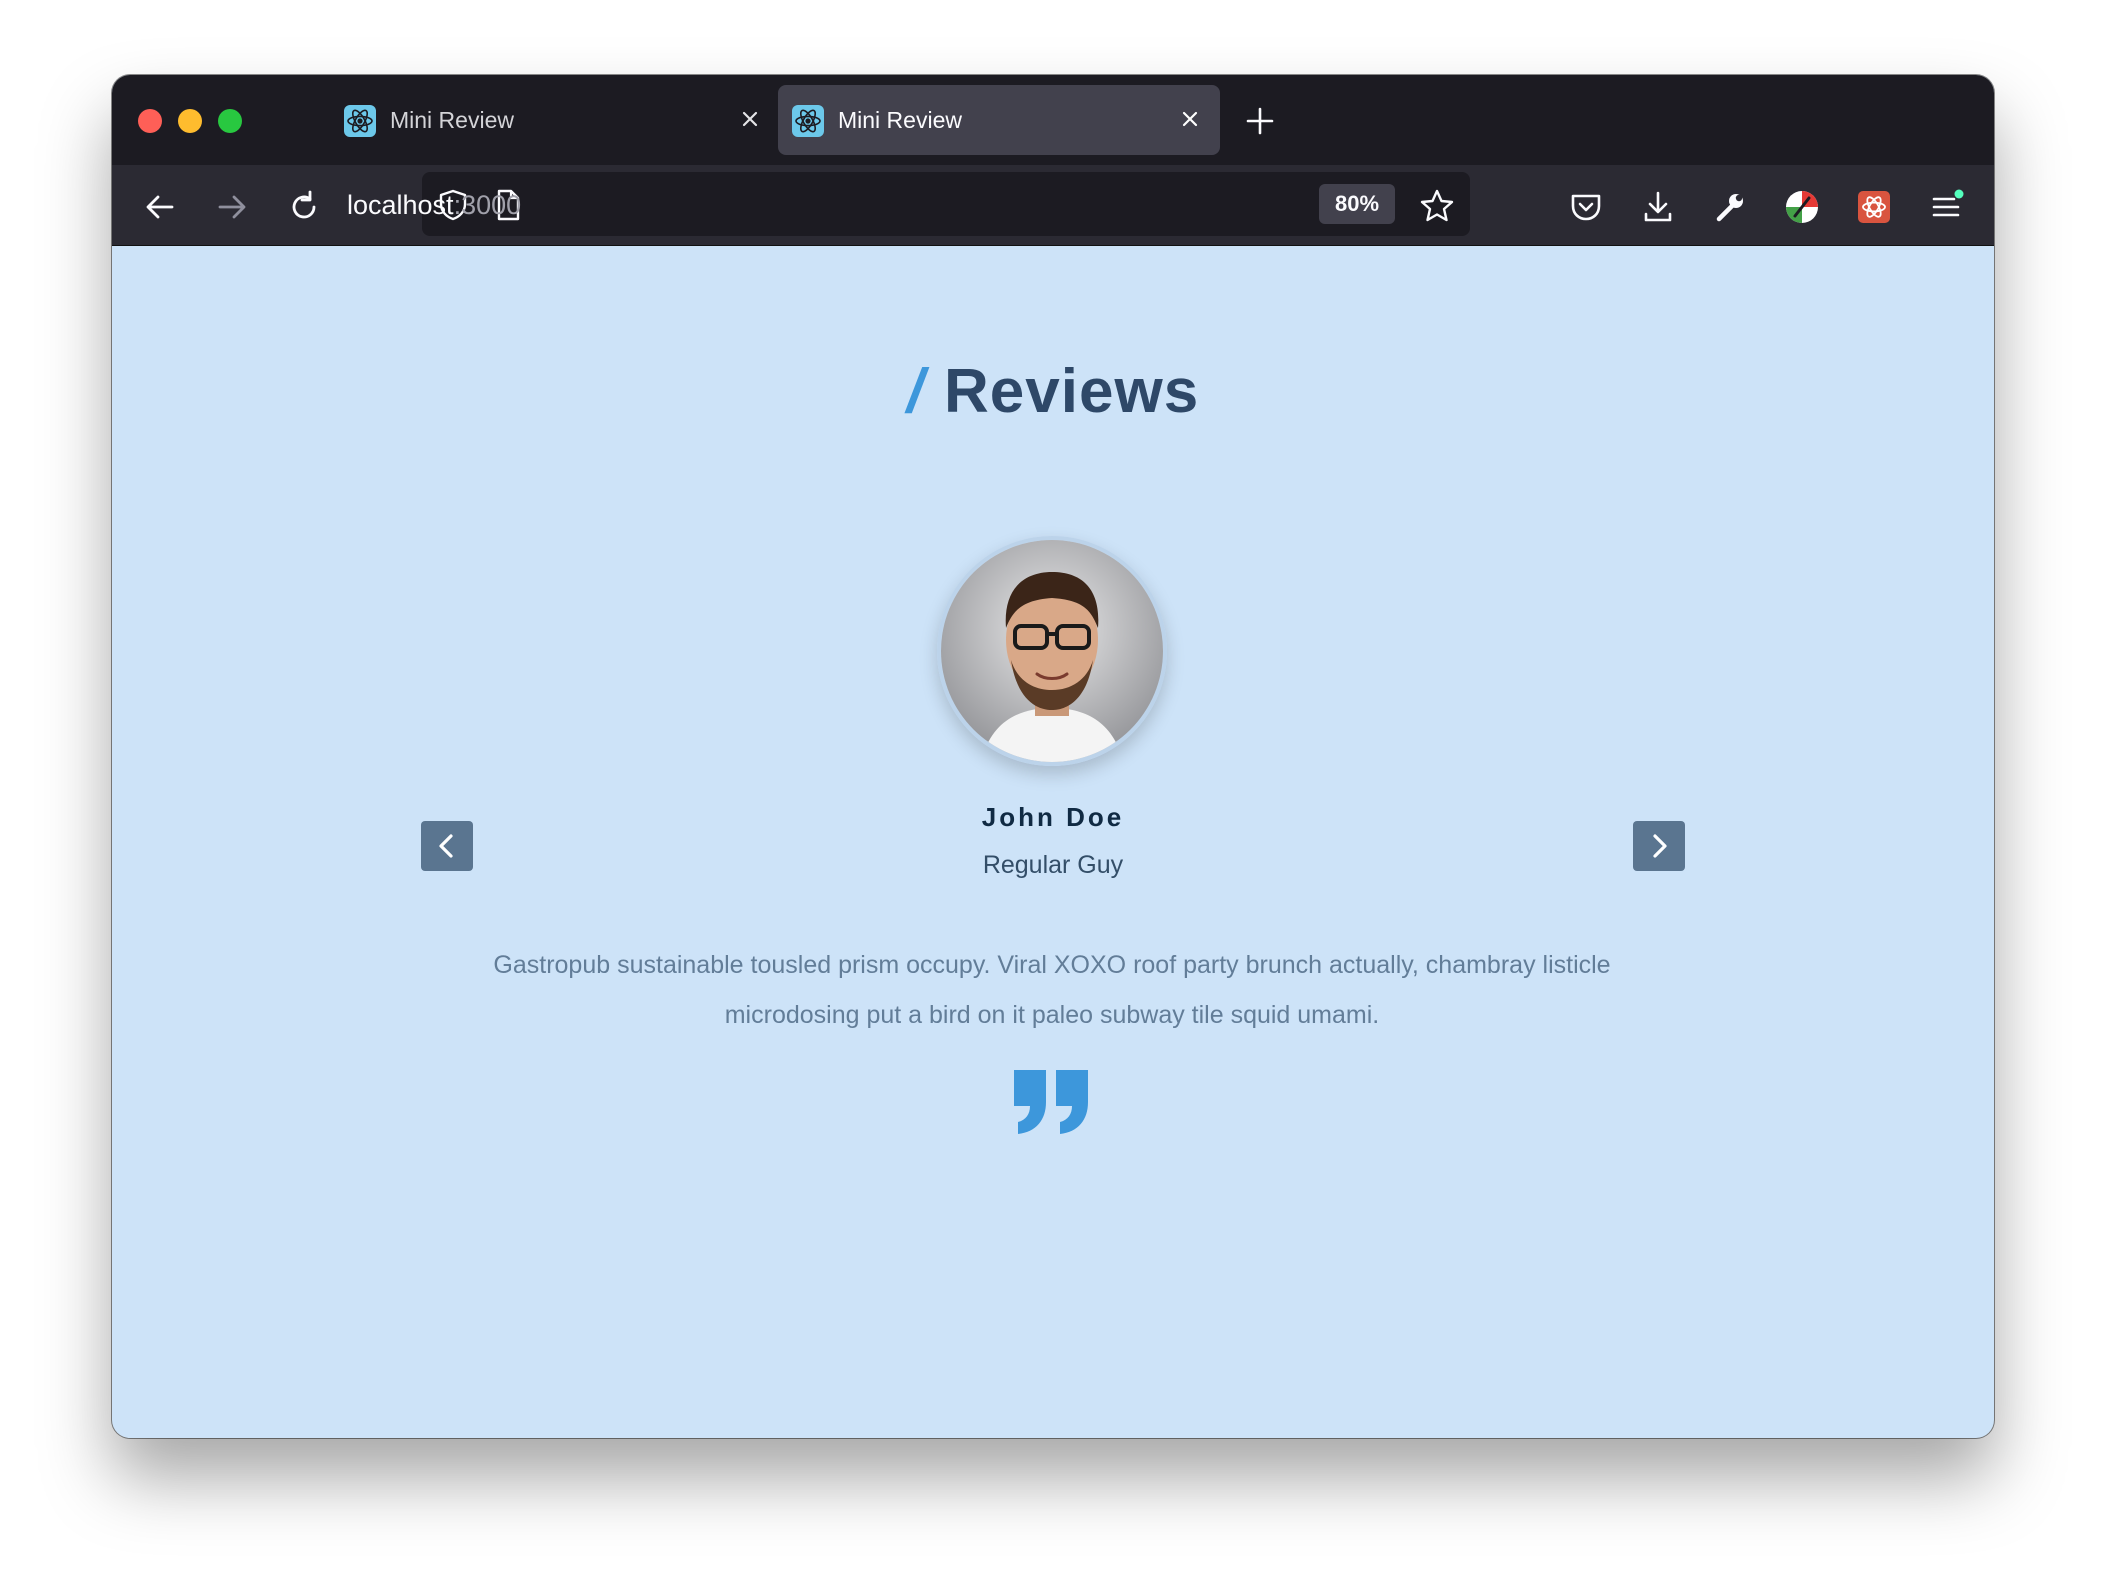  What do you see at coordinates (1053, 865) in the screenshot?
I see `reviewer-job: Regular Guy` at bounding box center [1053, 865].